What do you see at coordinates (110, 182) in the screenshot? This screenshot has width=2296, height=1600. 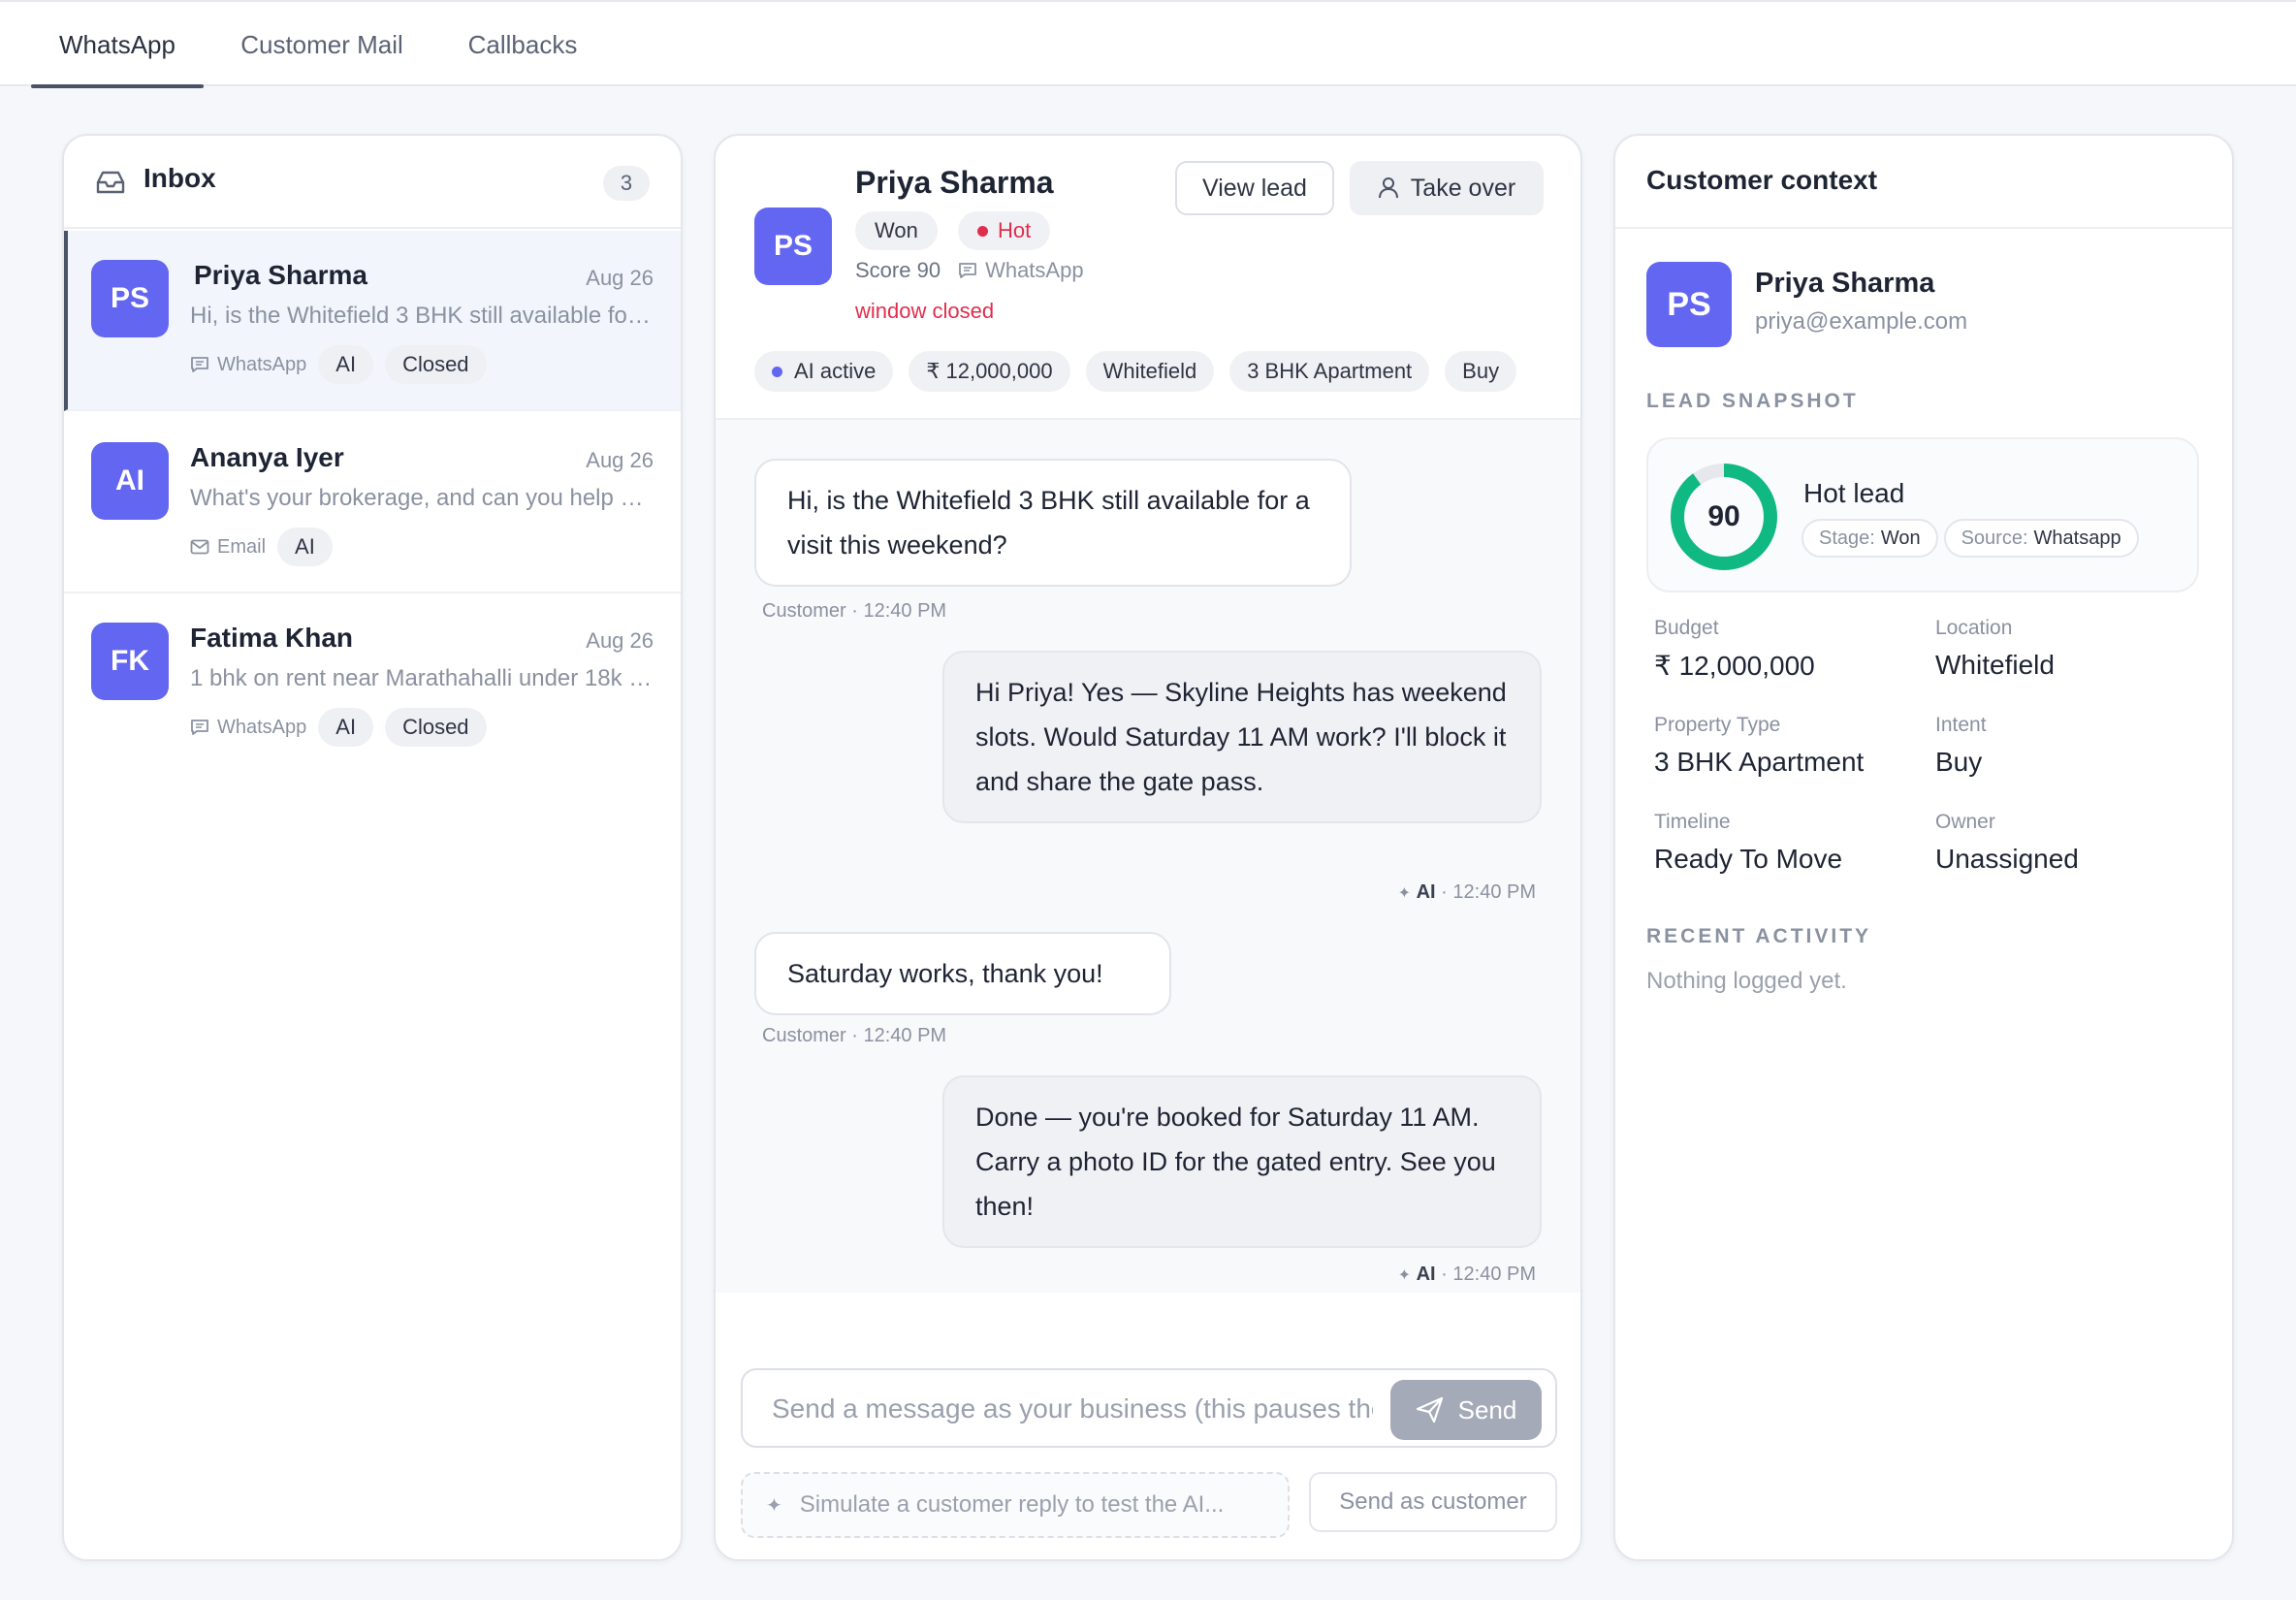 I see `inbox-icon` at bounding box center [110, 182].